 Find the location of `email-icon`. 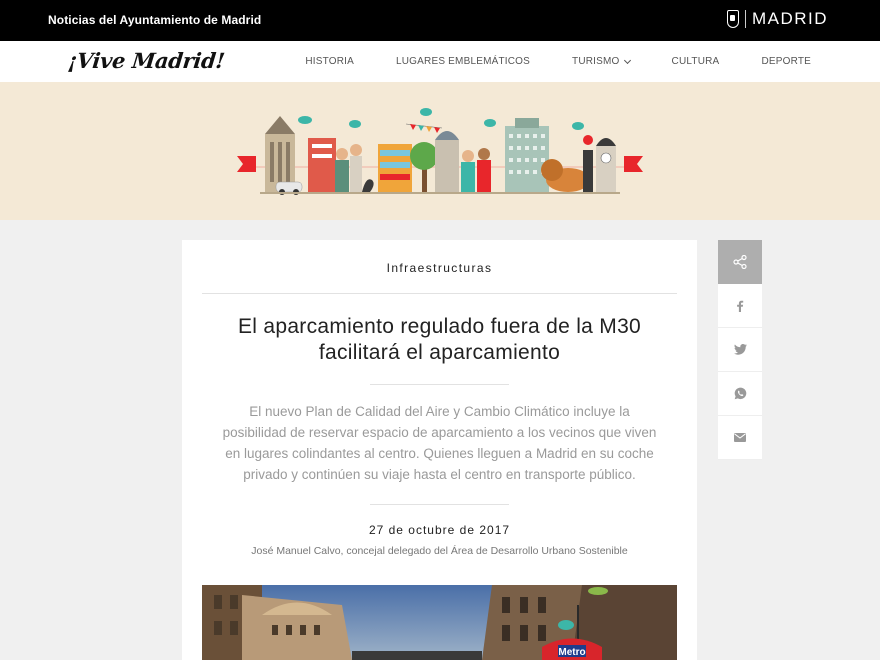

email-icon is located at coordinates (740, 437).